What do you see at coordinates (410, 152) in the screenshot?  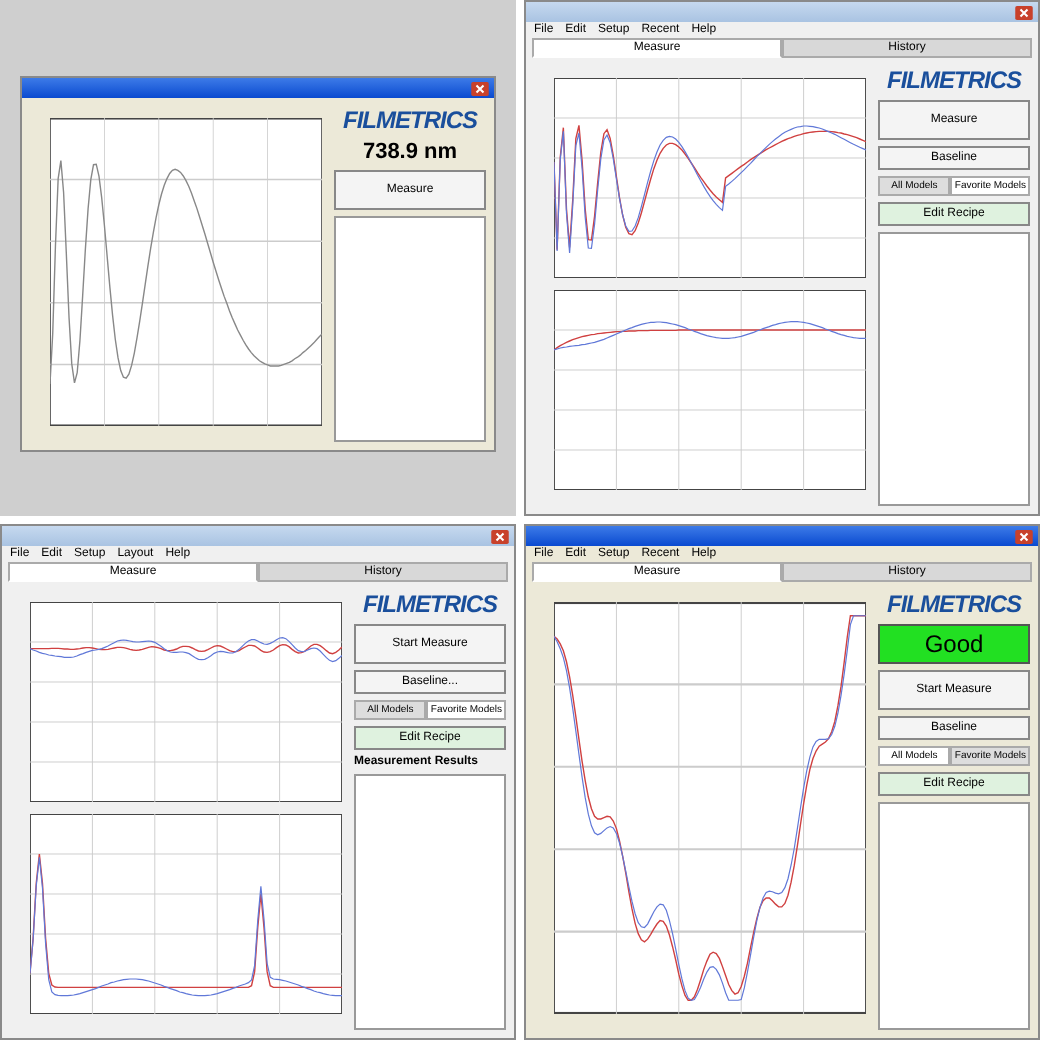 I see `thickness-reading: 738.9 nm` at bounding box center [410, 152].